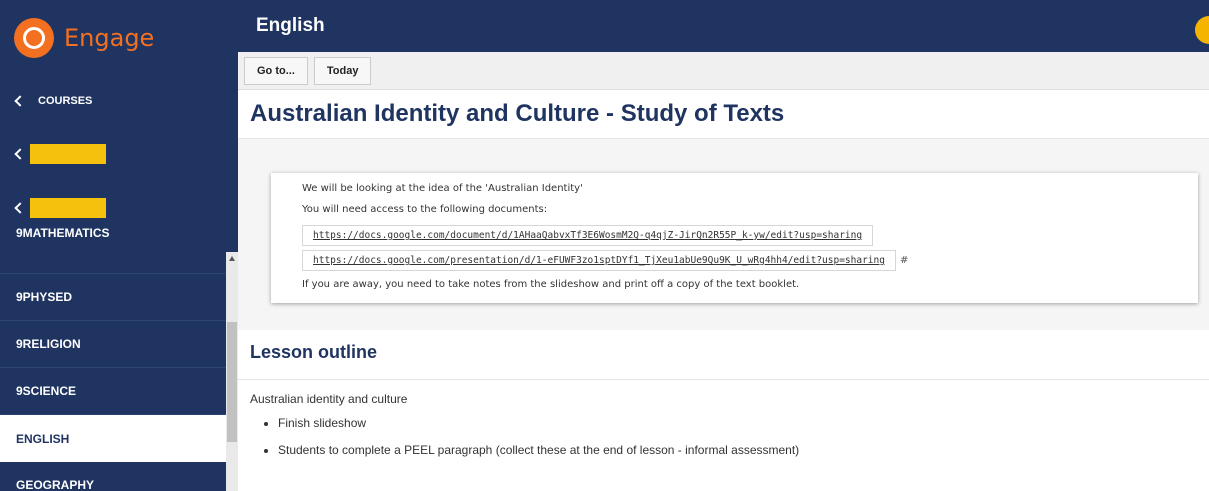 The height and width of the screenshot is (491, 1209). What do you see at coordinates (48, 344) in the screenshot?
I see `sidebar-item-label: 9RELIGION` at bounding box center [48, 344].